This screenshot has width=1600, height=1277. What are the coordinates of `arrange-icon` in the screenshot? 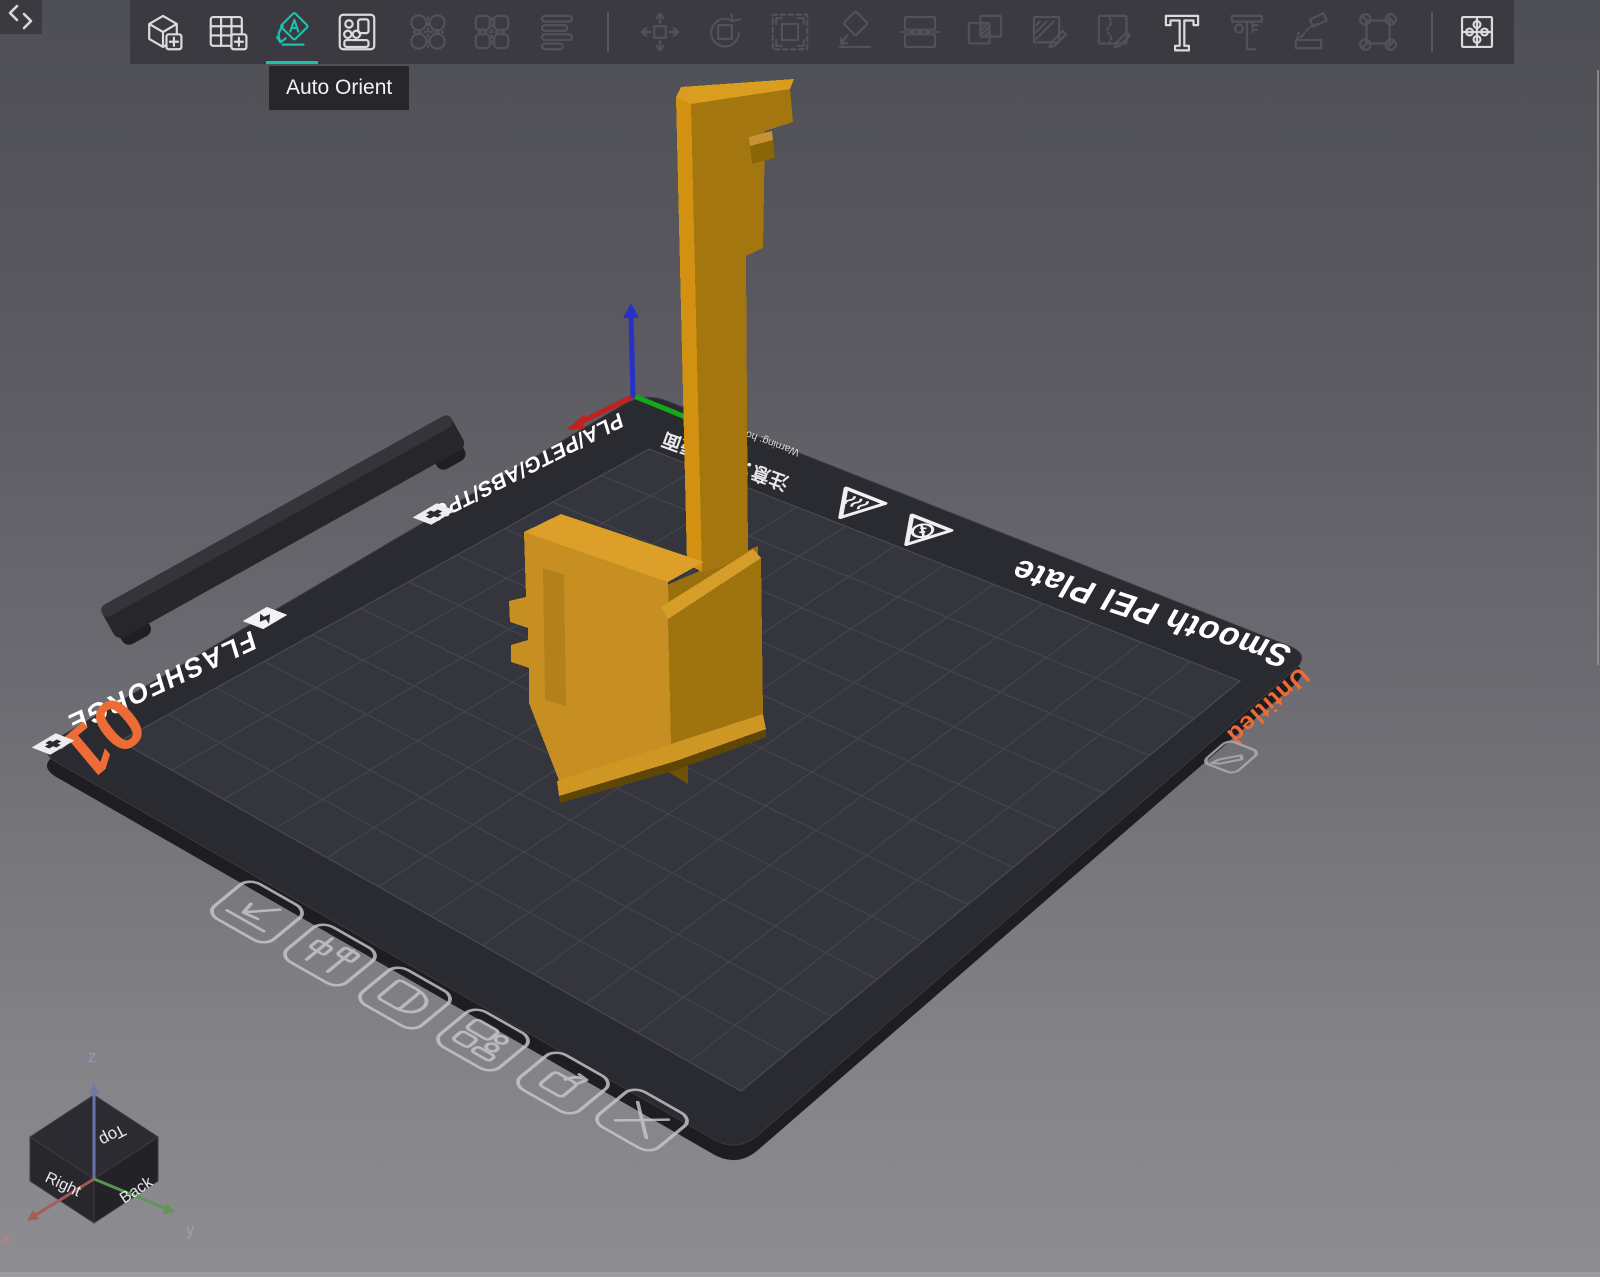 It's located at (357, 32).